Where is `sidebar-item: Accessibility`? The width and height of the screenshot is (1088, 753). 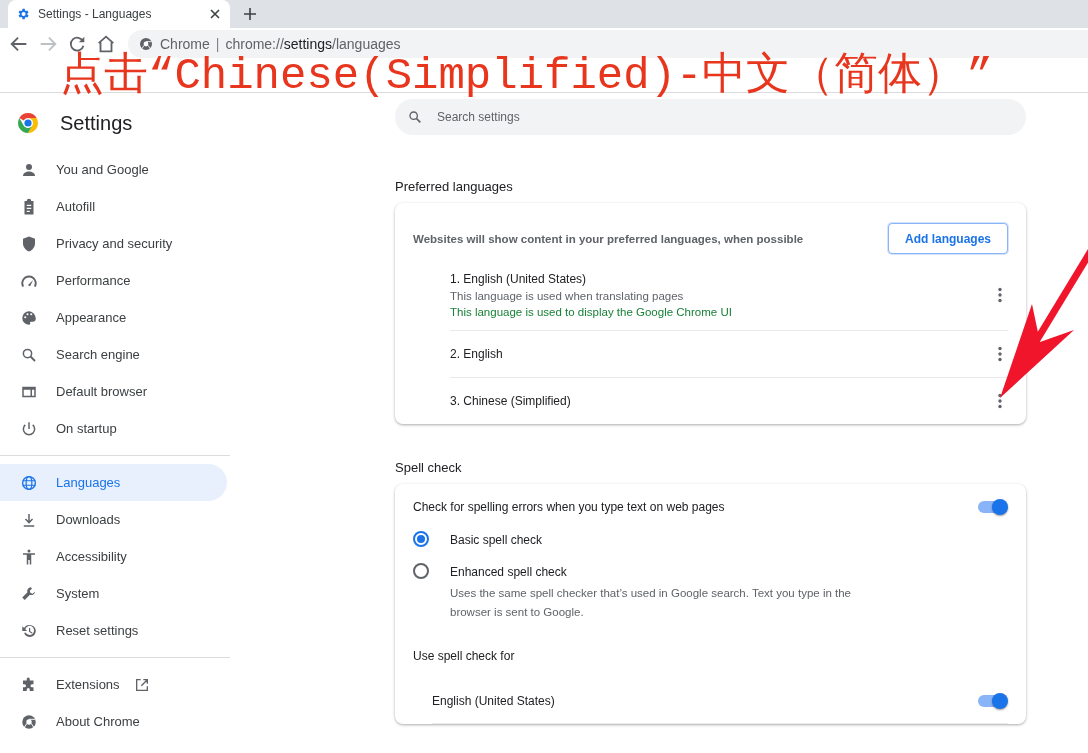 sidebar-item: Accessibility is located at coordinates (113, 556).